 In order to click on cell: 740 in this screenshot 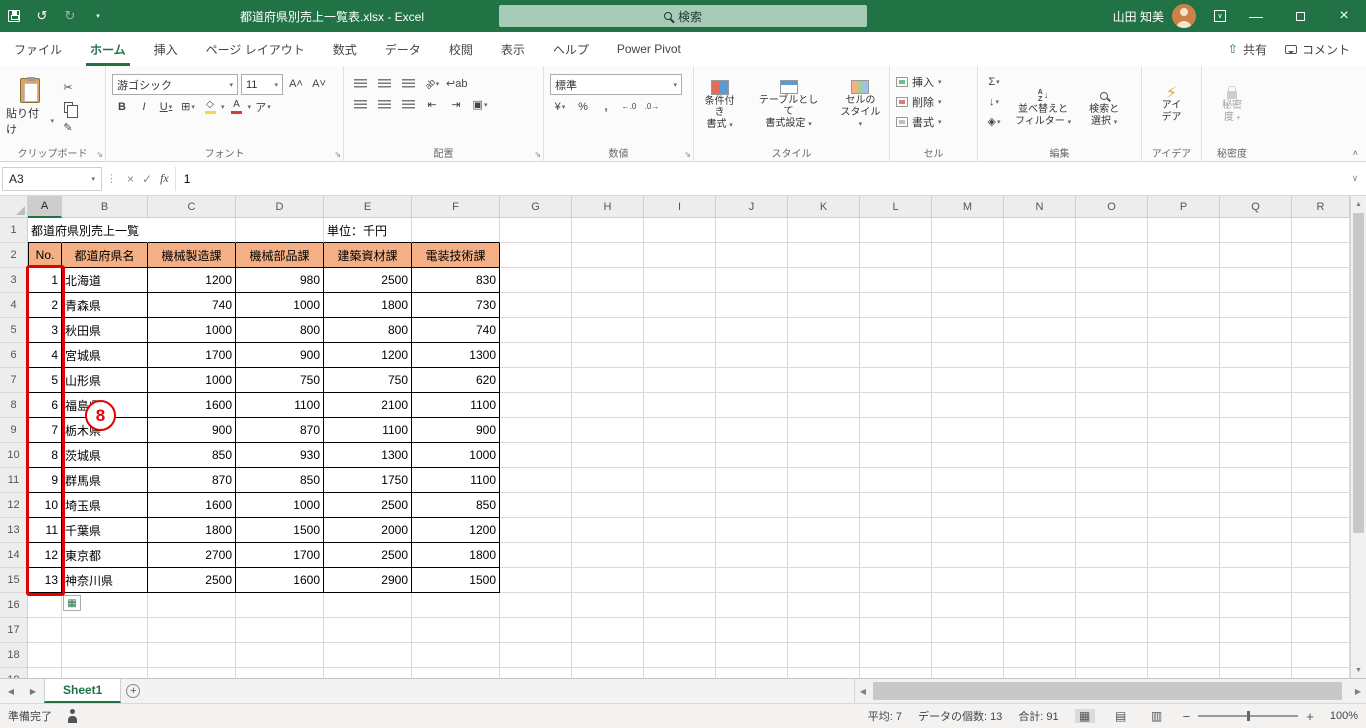, I will do `click(456, 330)`.